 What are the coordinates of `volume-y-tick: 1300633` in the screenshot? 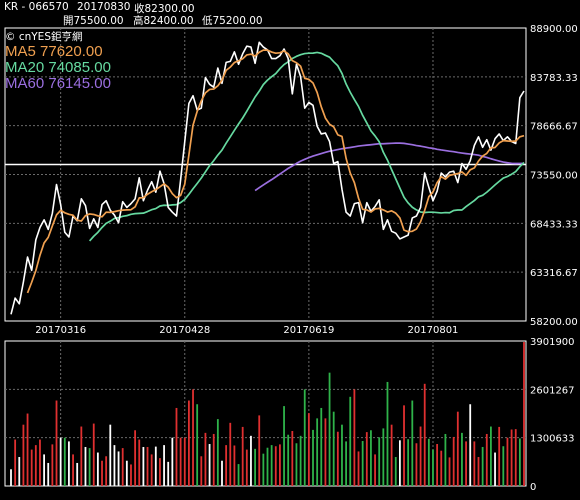 It's located at (552, 439).